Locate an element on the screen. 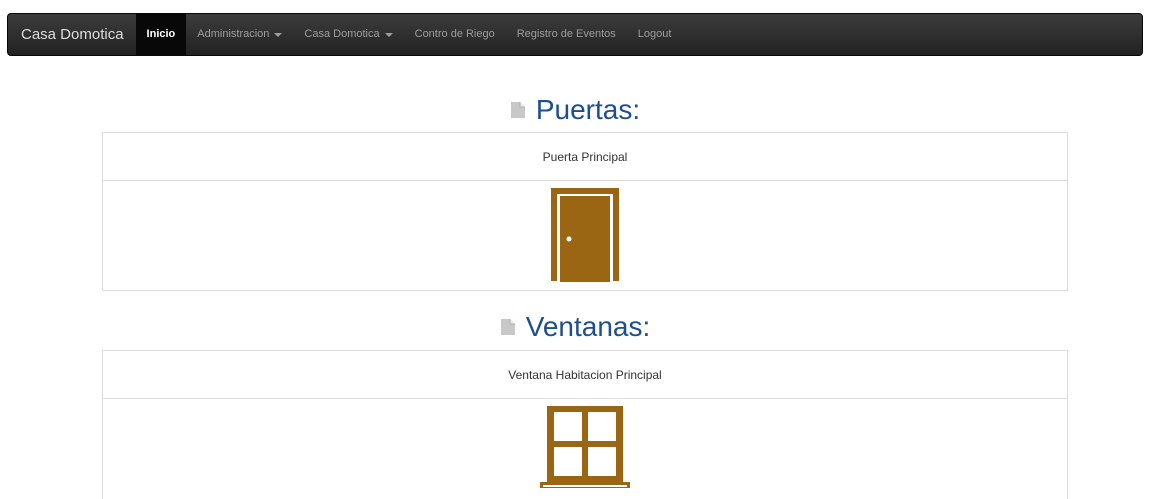 The width and height of the screenshot is (1150, 499). nav-casa-domotica: Casa Domotica is located at coordinates (348, 34).